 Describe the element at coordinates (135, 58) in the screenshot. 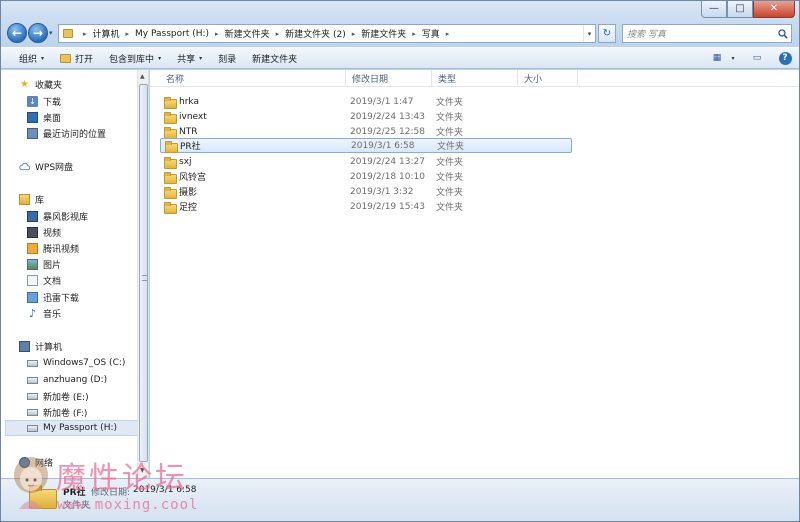

I see `include-in-library-button: 包含到库中 ▾` at that location.